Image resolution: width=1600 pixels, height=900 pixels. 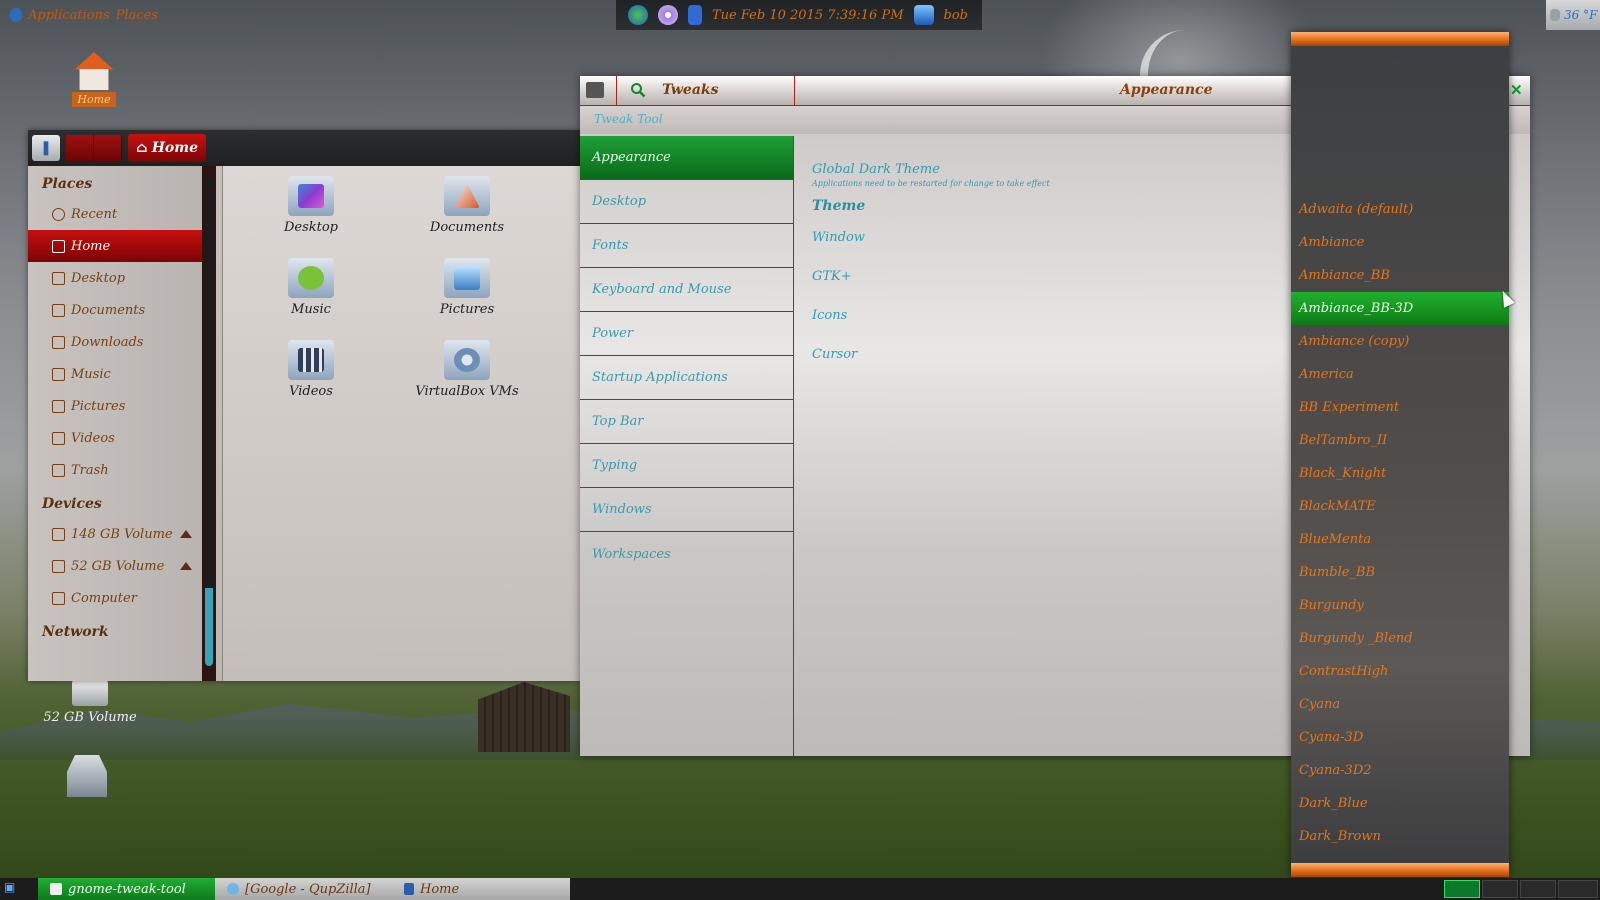 What do you see at coordinates (695, 15) in the screenshot?
I see `music-note-icon` at bounding box center [695, 15].